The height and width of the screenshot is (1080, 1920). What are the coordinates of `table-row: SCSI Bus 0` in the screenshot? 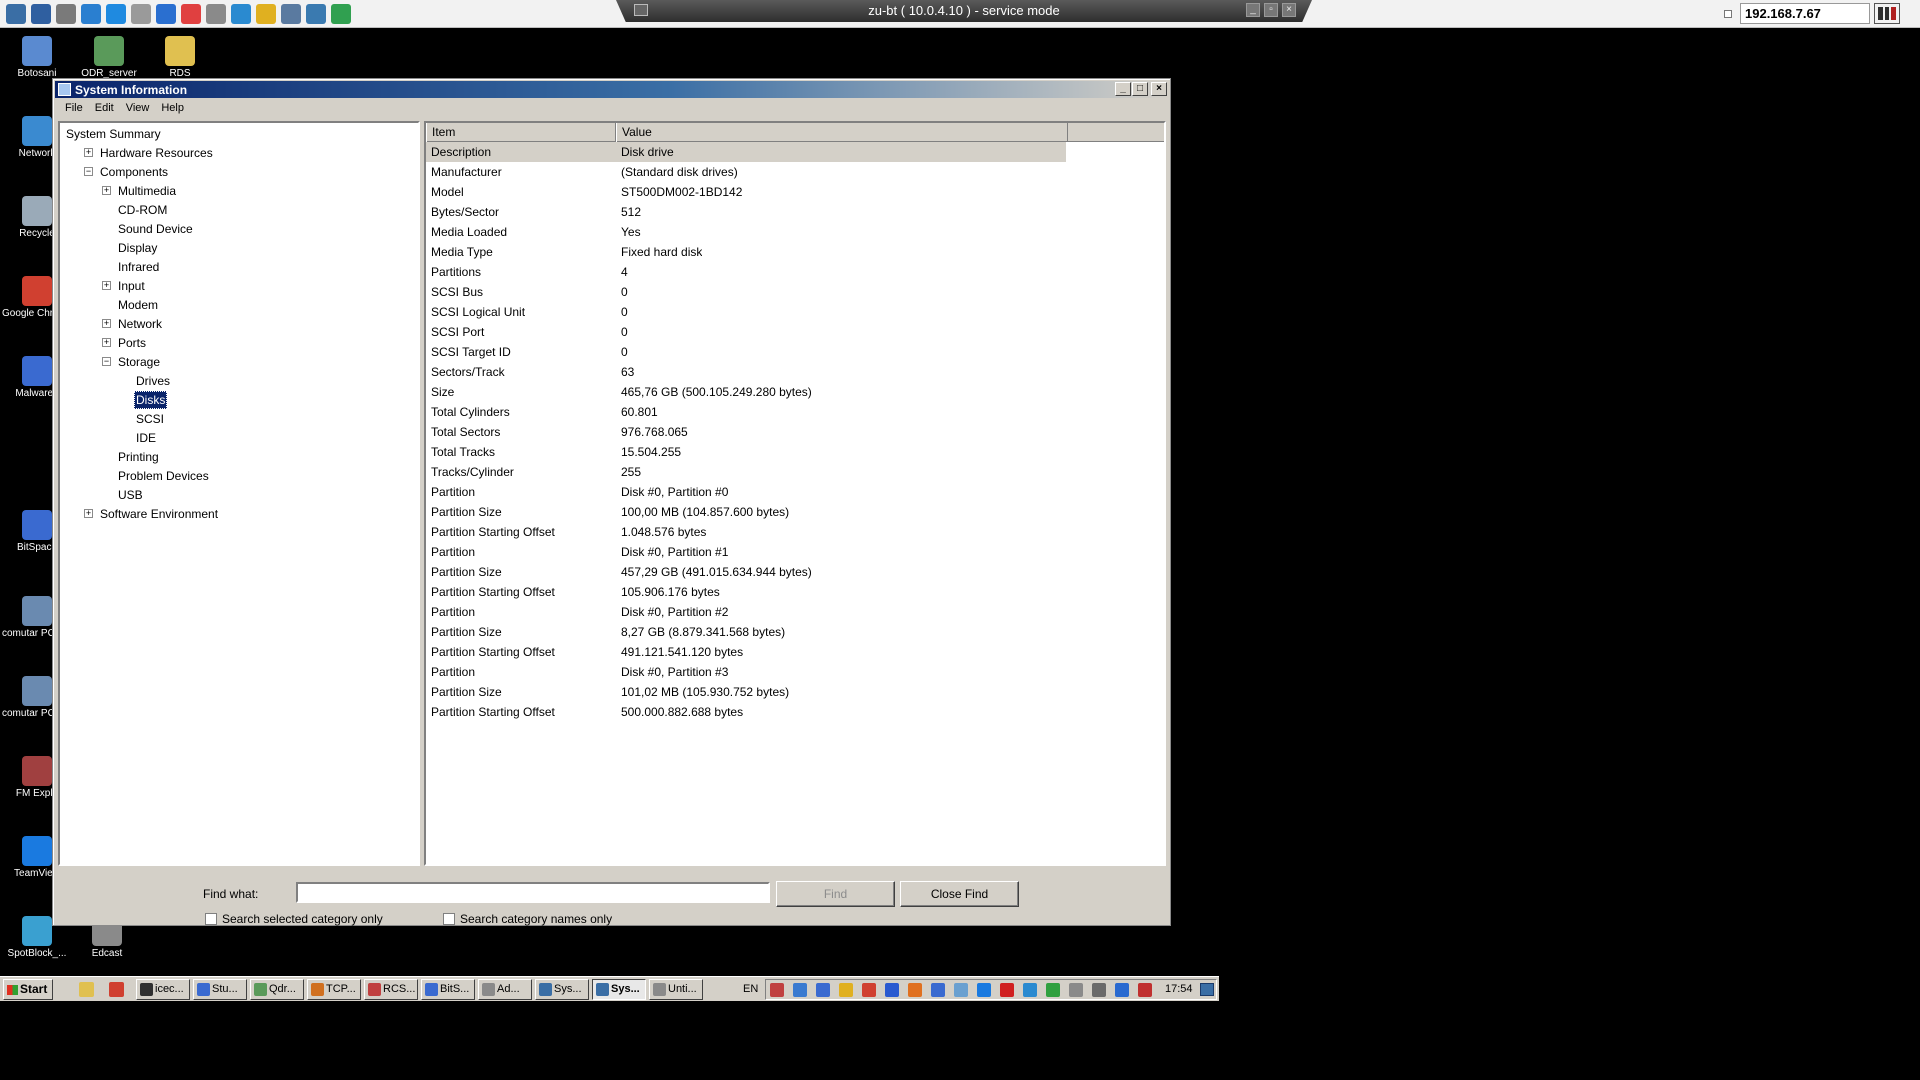 It's located at (795, 292).